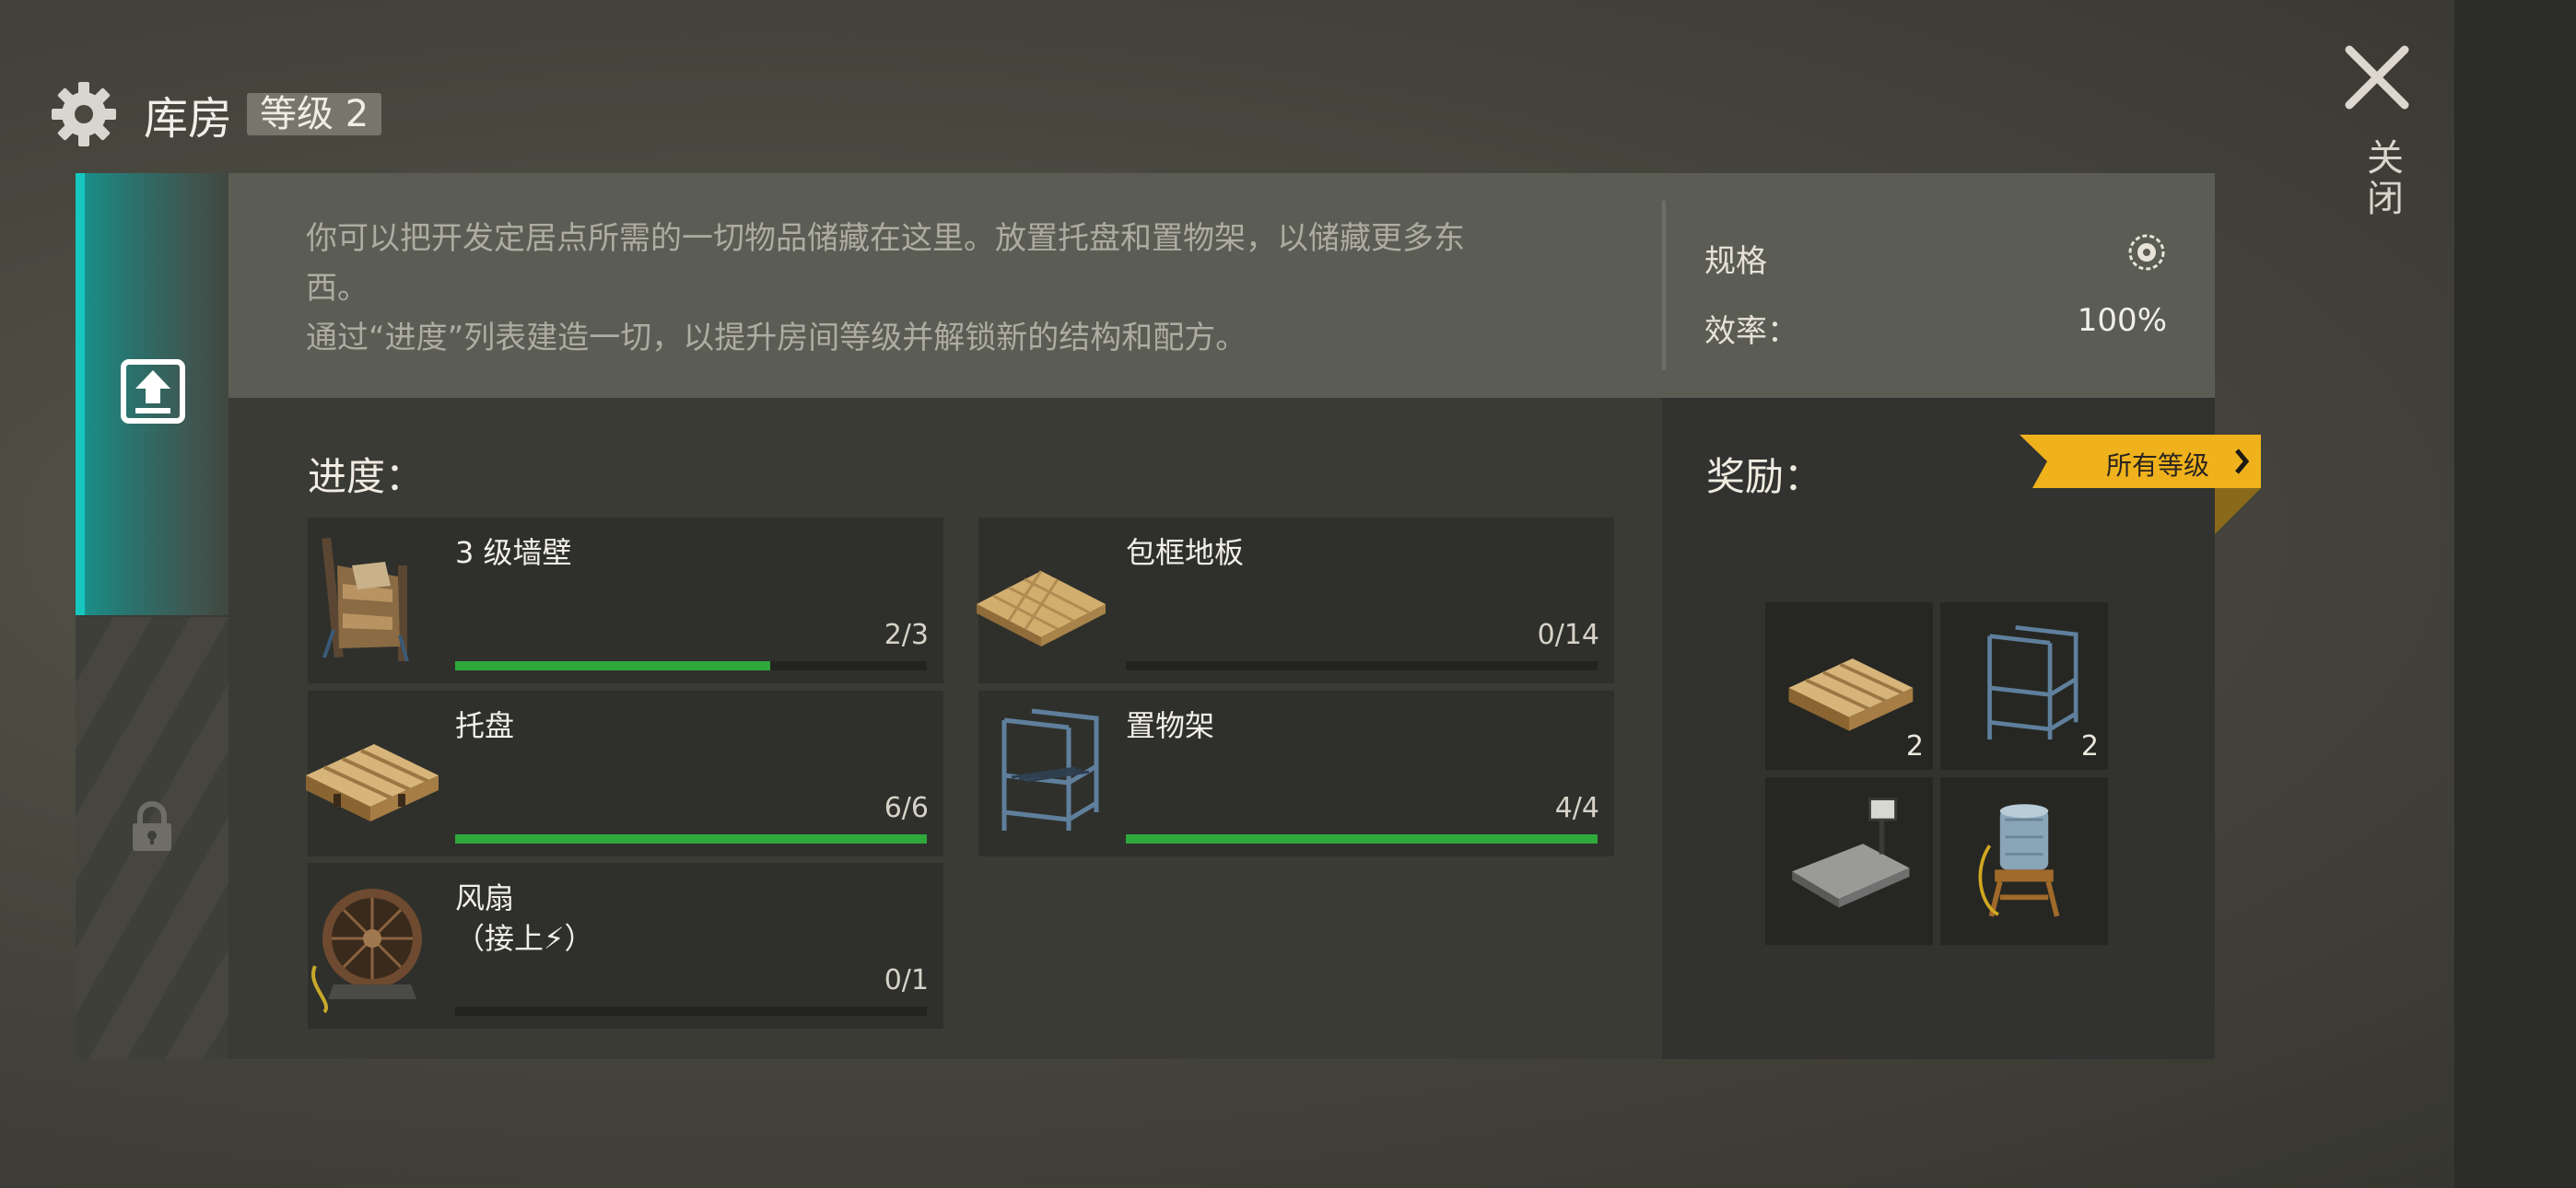 The width and height of the screenshot is (2576, 1188). What do you see at coordinates (2122, 320) in the screenshot?
I see `efficiency-value: 100%` at bounding box center [2122, 320].